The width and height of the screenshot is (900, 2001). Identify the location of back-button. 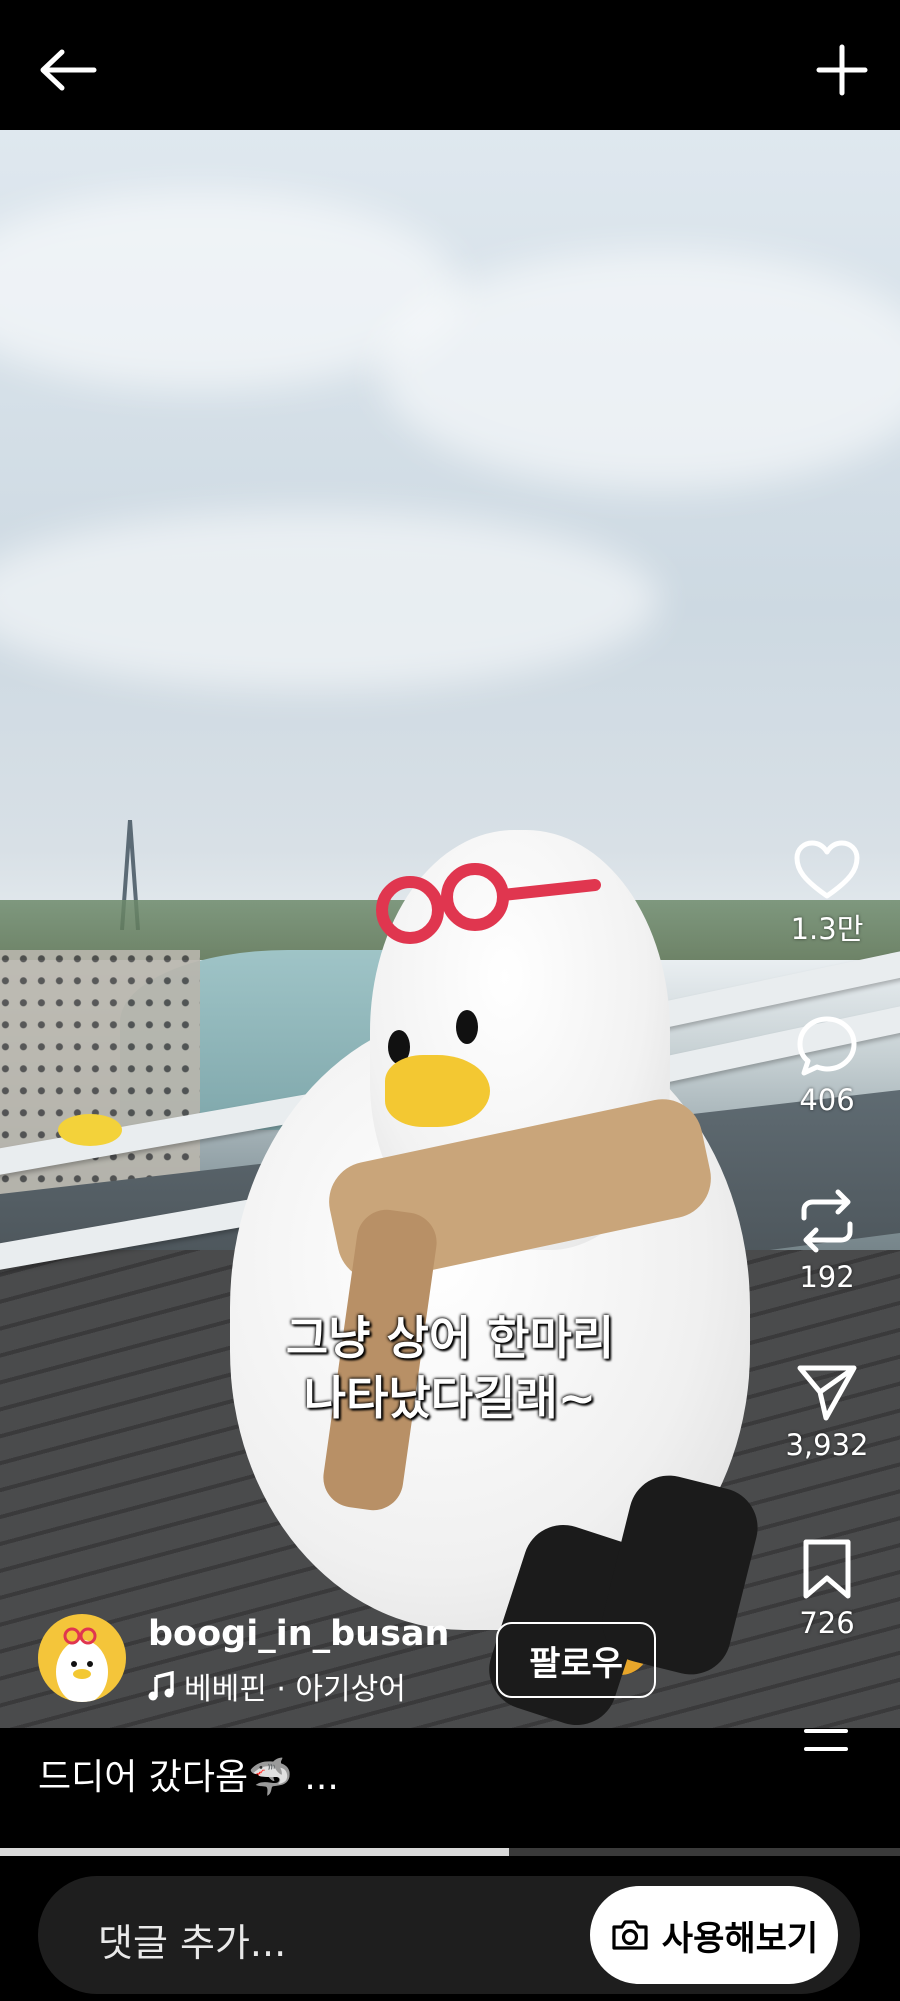
(68, 70).